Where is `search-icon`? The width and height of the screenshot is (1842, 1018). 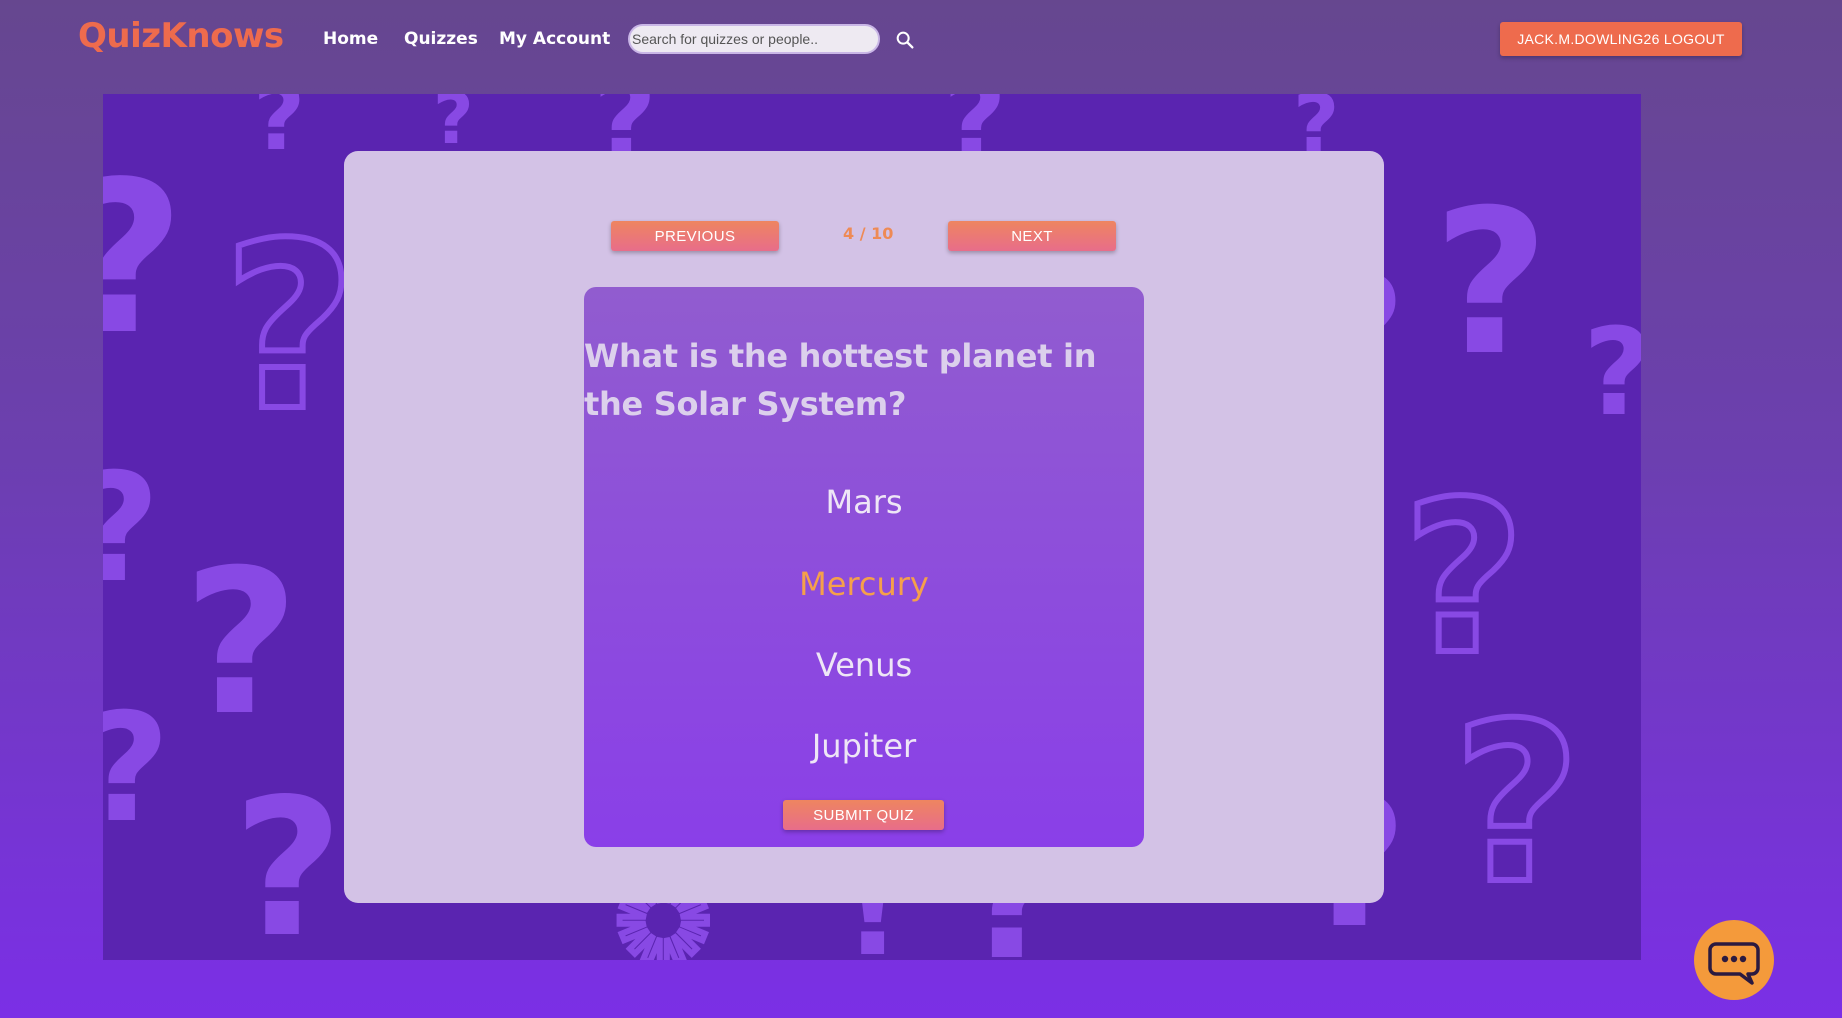 search-icon is located at coordinates (905, 40).